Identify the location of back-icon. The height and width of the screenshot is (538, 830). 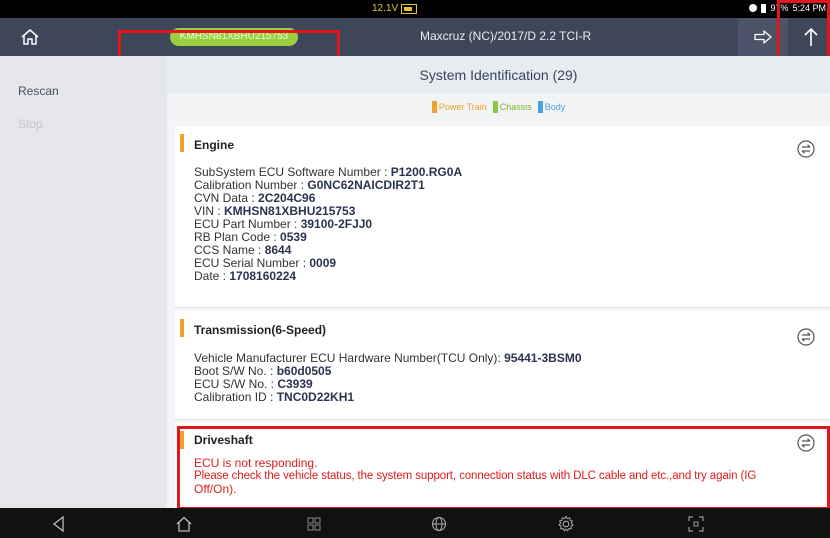
(59, 524).